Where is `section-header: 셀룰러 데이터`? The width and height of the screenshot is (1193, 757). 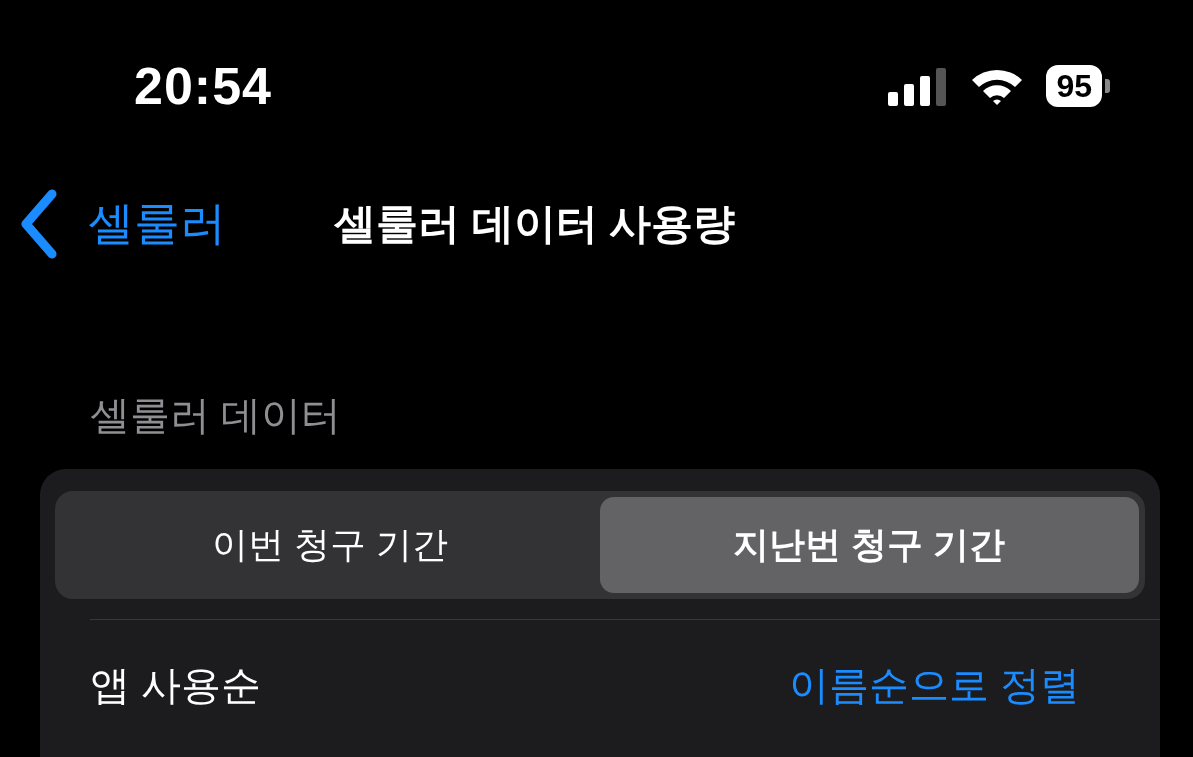 section-header: 셀룰러 데이터 is located at coordinates (216, 415).